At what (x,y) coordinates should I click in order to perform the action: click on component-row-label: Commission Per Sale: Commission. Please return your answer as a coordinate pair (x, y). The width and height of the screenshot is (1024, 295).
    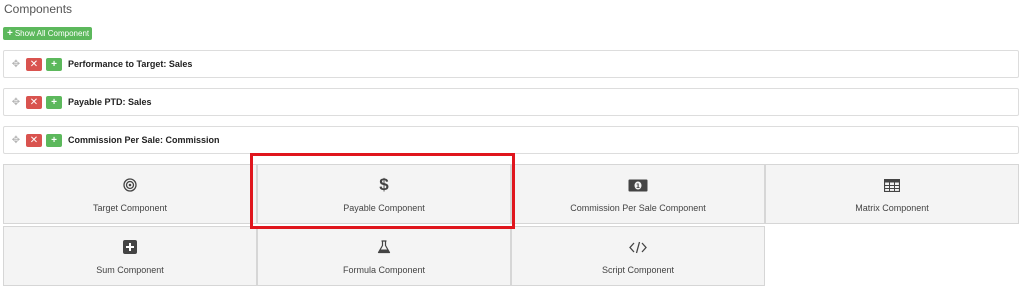
    Looking at the image, I should click on (144, 140).